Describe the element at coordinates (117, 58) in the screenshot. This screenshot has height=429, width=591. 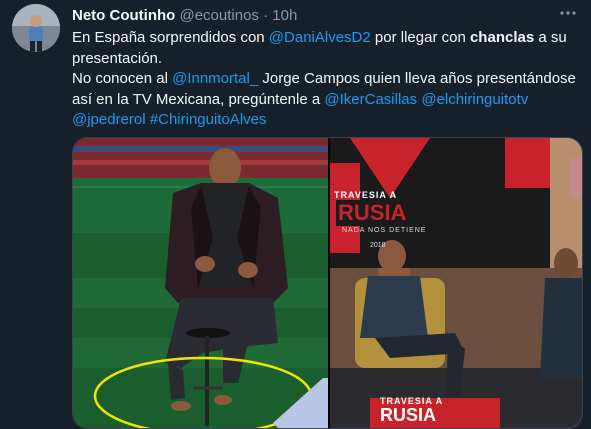
I see `tweet-line-2: presentación.` at that location.